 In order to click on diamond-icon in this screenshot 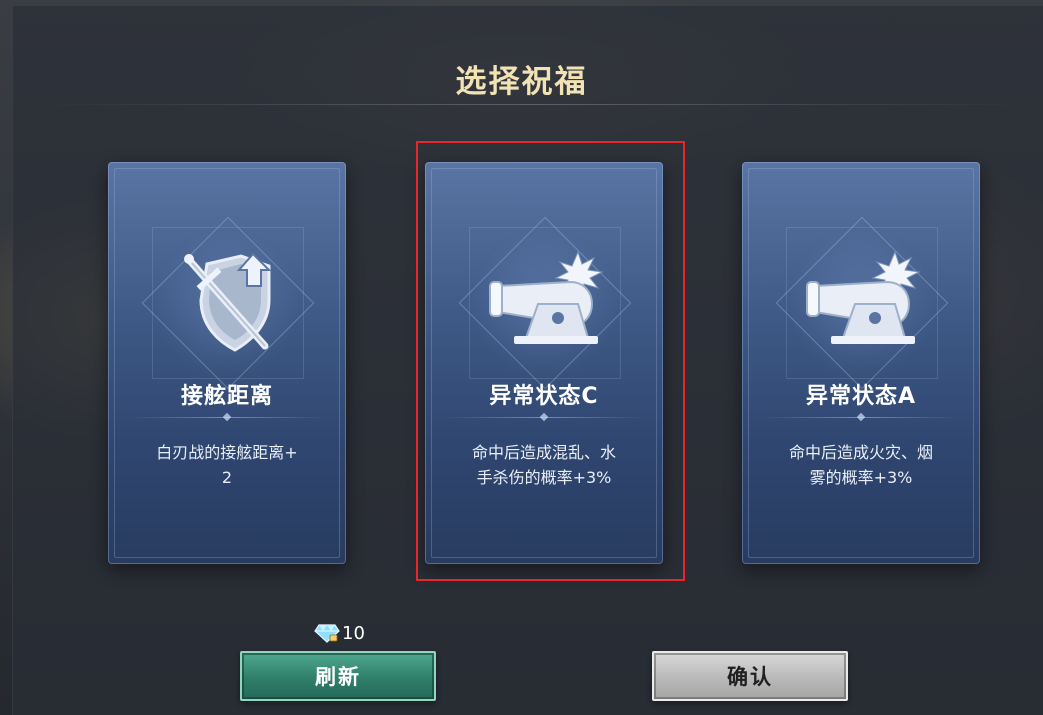, I will do `click(327, 633)`.